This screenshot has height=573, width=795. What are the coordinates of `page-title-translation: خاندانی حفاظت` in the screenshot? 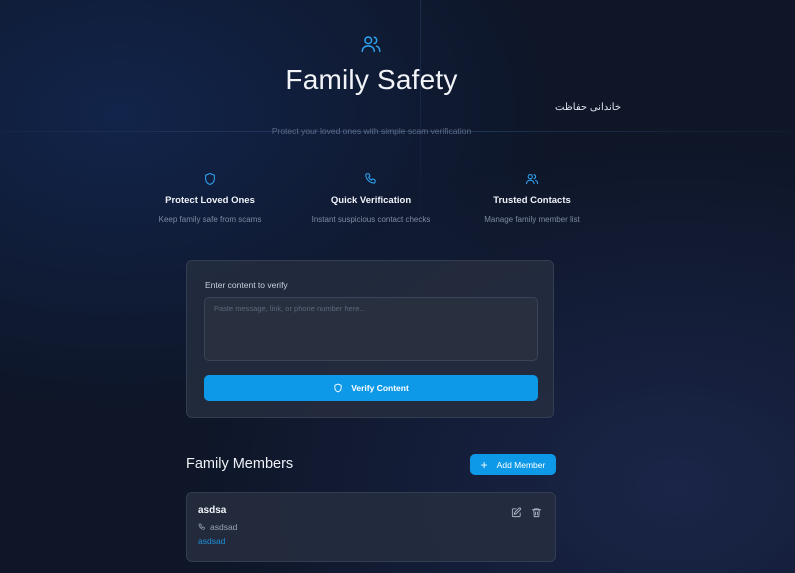 It's located at (588, 107).